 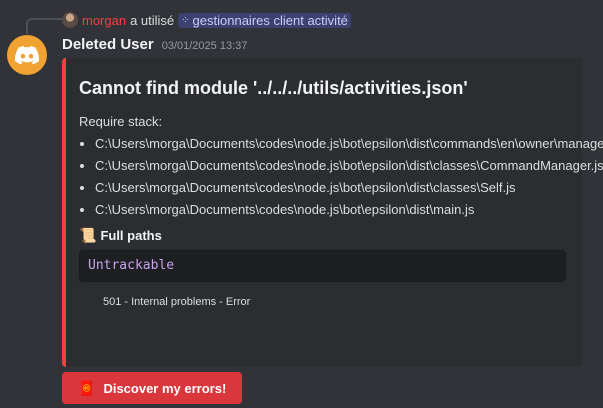 What do you see at coordinates (322, 266) in the screenshot?
I see `field-code-block: Untrackable` at bounding box center [322, 266].